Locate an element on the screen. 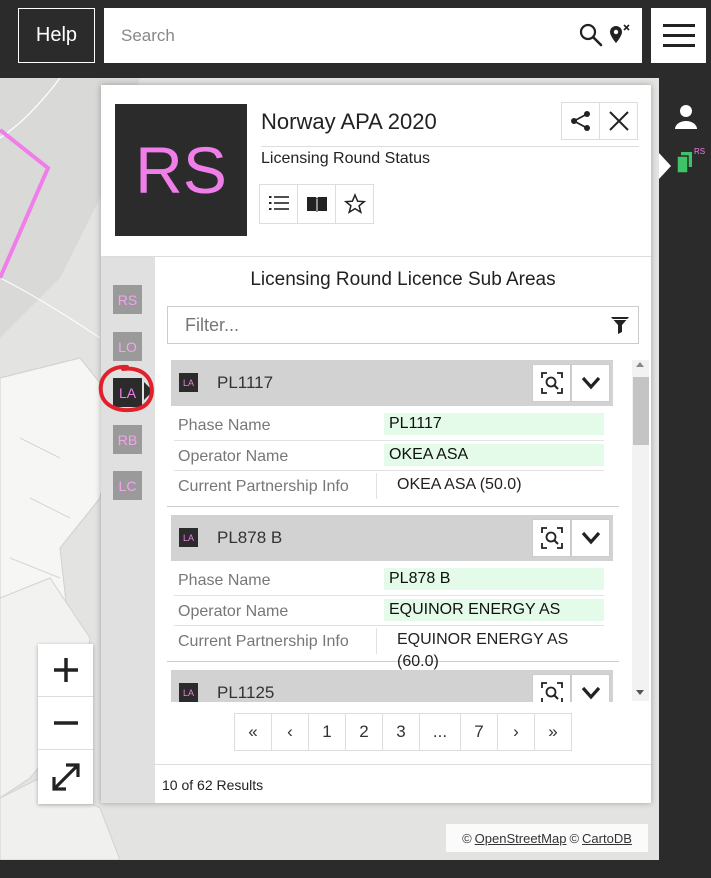 The width and height of the screenshot is (711, 878). rail-active-indicator is located at coordinates (665, 166).